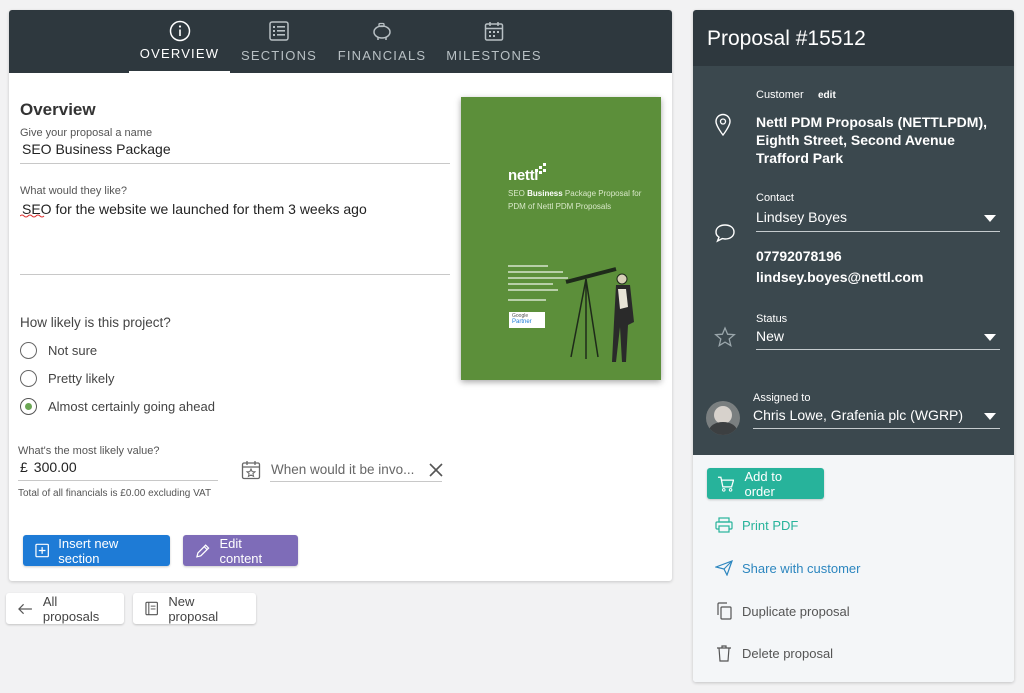 The width and height of the screenshot is (1024, 693). I want to click on tab-financials-label: FINANCIALS, so click(382, 55).